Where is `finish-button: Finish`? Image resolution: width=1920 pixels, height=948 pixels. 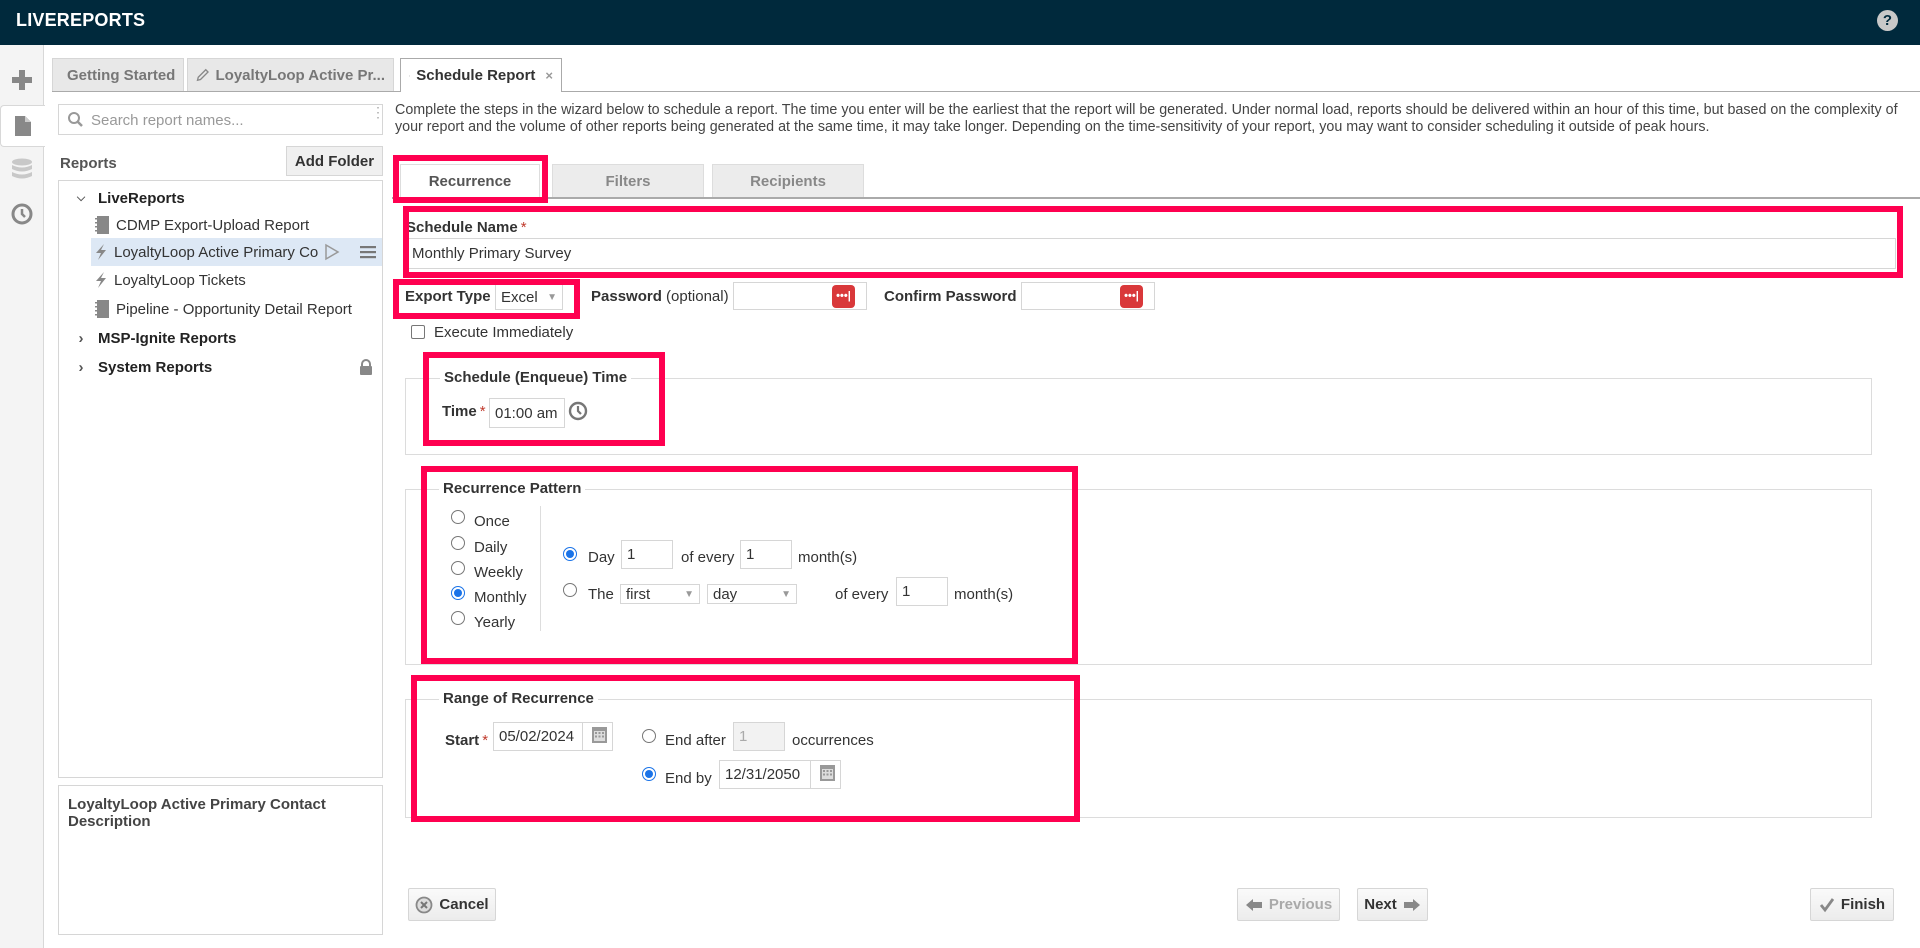 finish-button: Finish is located at coordinates (1852, 904).